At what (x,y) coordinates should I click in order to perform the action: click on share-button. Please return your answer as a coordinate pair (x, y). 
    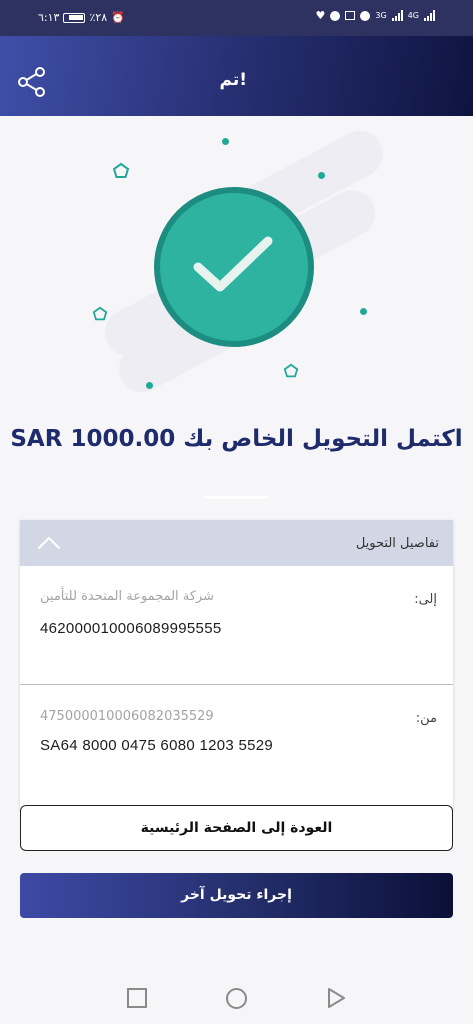
    Looking at the image, I should click on (32, 82).